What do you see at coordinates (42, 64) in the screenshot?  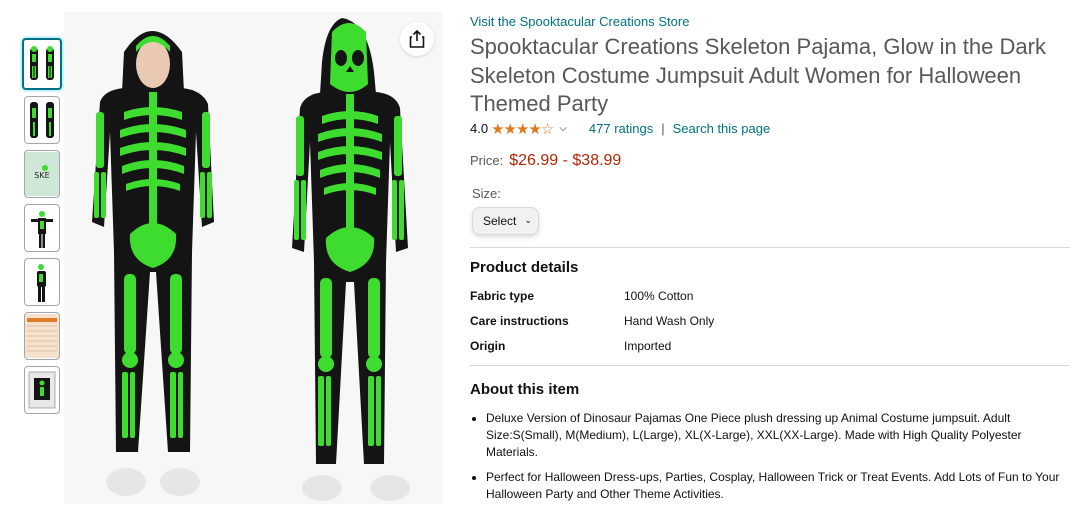 I see `thumbnail-front-back` at bounding box center [42, 64].